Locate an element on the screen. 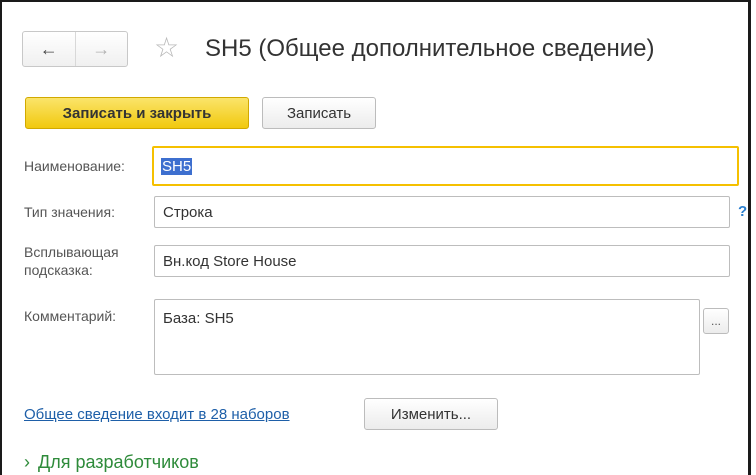 The image size is (756, 475). value-type-value: Строка is located at coordinates (188, 212).